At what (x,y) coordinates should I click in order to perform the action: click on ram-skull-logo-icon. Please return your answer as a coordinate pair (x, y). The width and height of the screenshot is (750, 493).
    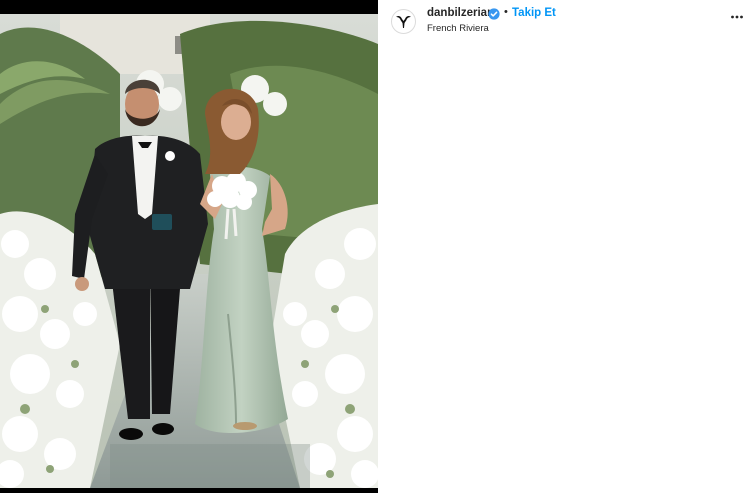
    Looking at the image, I should click on (403, 21).